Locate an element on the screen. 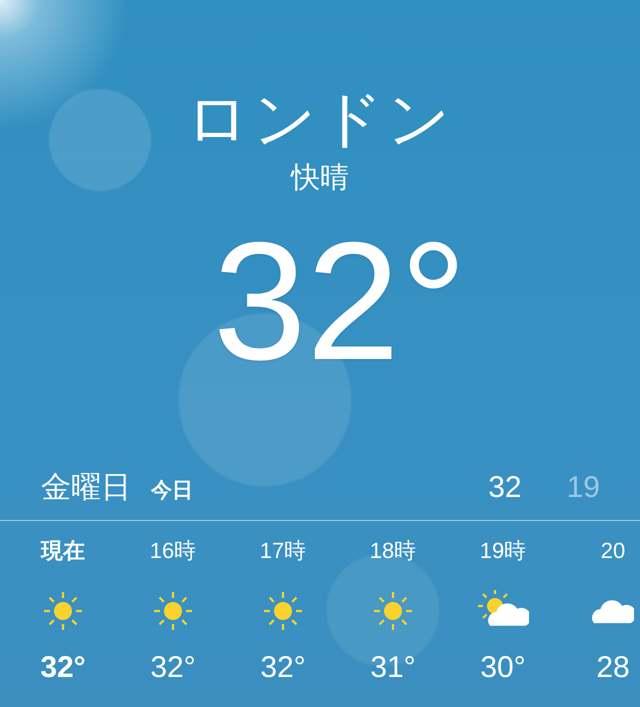  hour-temperature: 31° is located at coordinates (393, 668).